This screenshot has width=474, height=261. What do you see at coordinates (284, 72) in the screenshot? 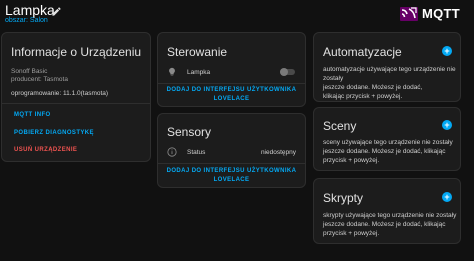
I see `toggle-knob` at bounding box center [284, 72].